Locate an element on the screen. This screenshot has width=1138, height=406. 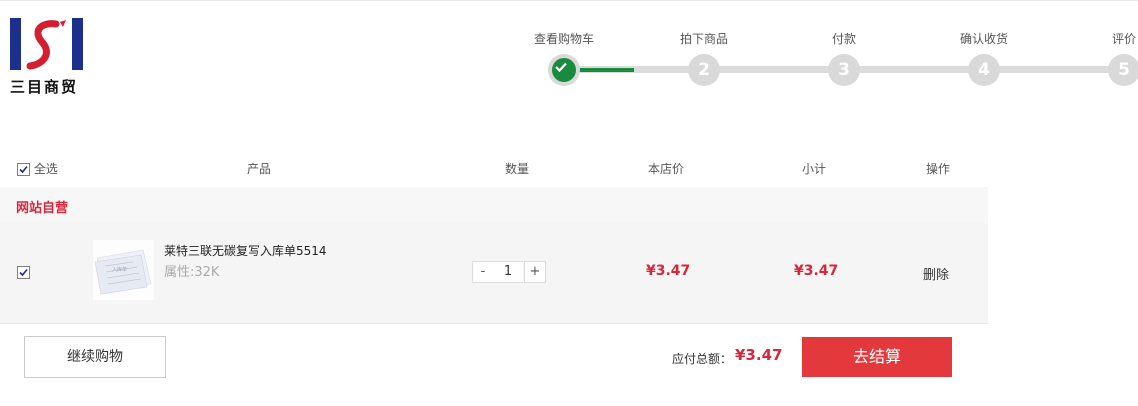
quantity-input: 1 is located at coordinates (508, 272).